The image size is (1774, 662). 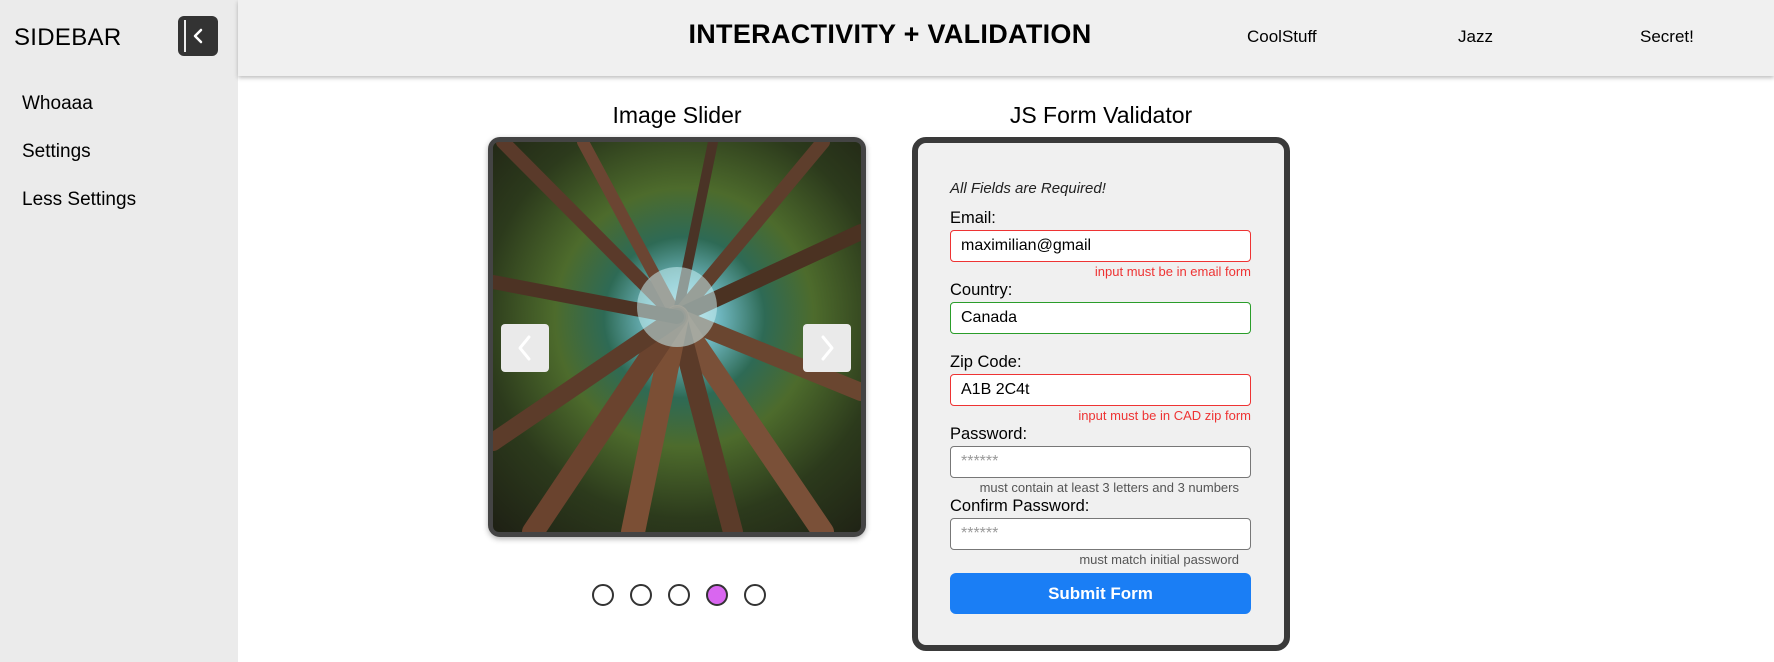 What do you see at coordinates (1100, 246) in the screenshot?
I see `email-input` at bounding box center [1100, 246].